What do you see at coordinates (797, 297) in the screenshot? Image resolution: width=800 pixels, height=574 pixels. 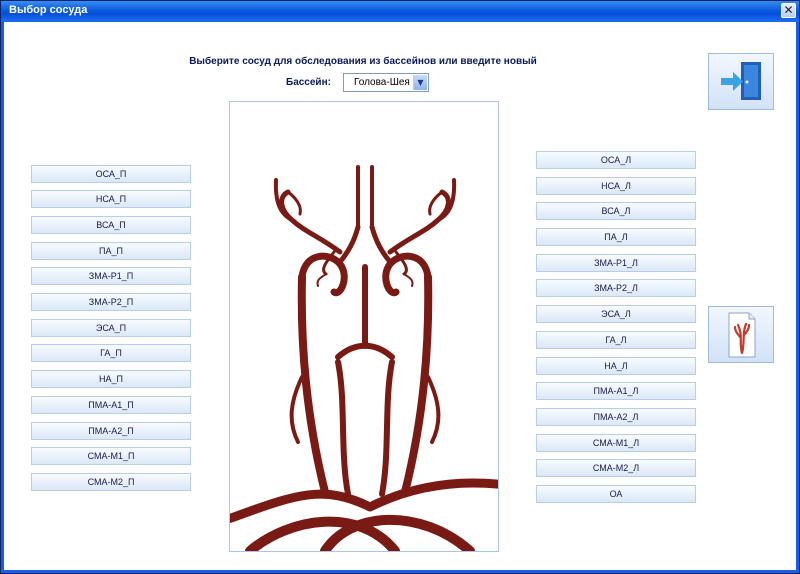 I see `window-border-right` at bounding box center [797, 297].